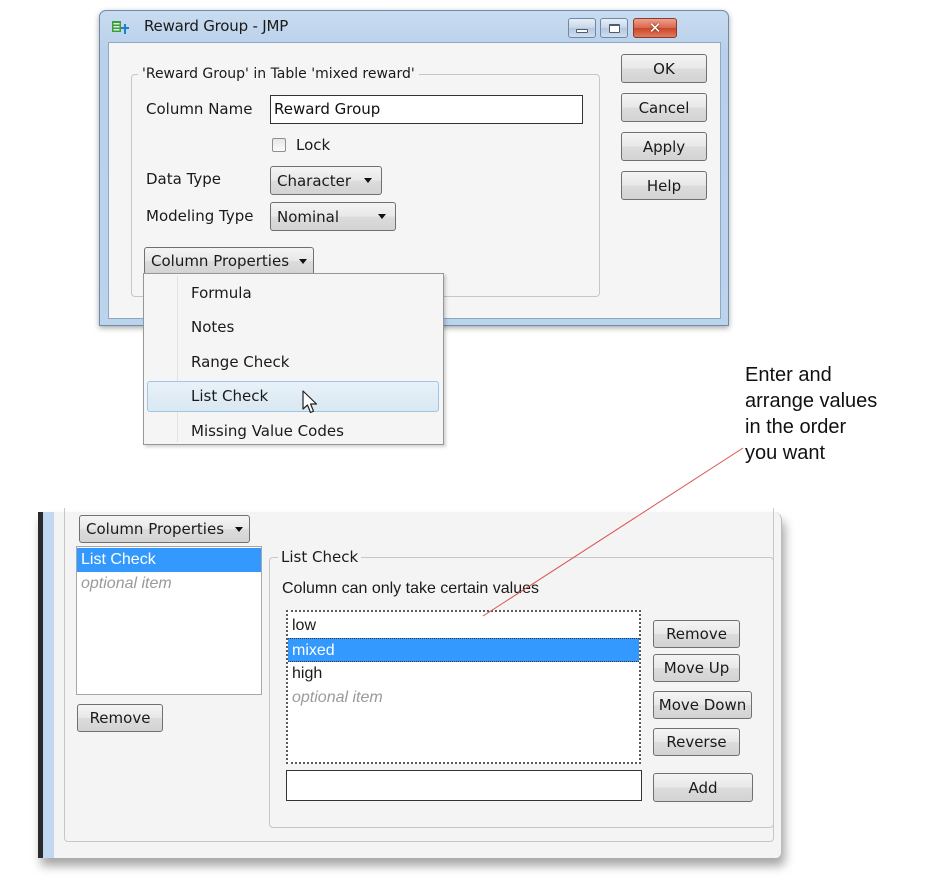 Image resolution: width=928 pixels, height=889 pixels. I want to click on property-list-placeholder: optional item, so click(169, 584).